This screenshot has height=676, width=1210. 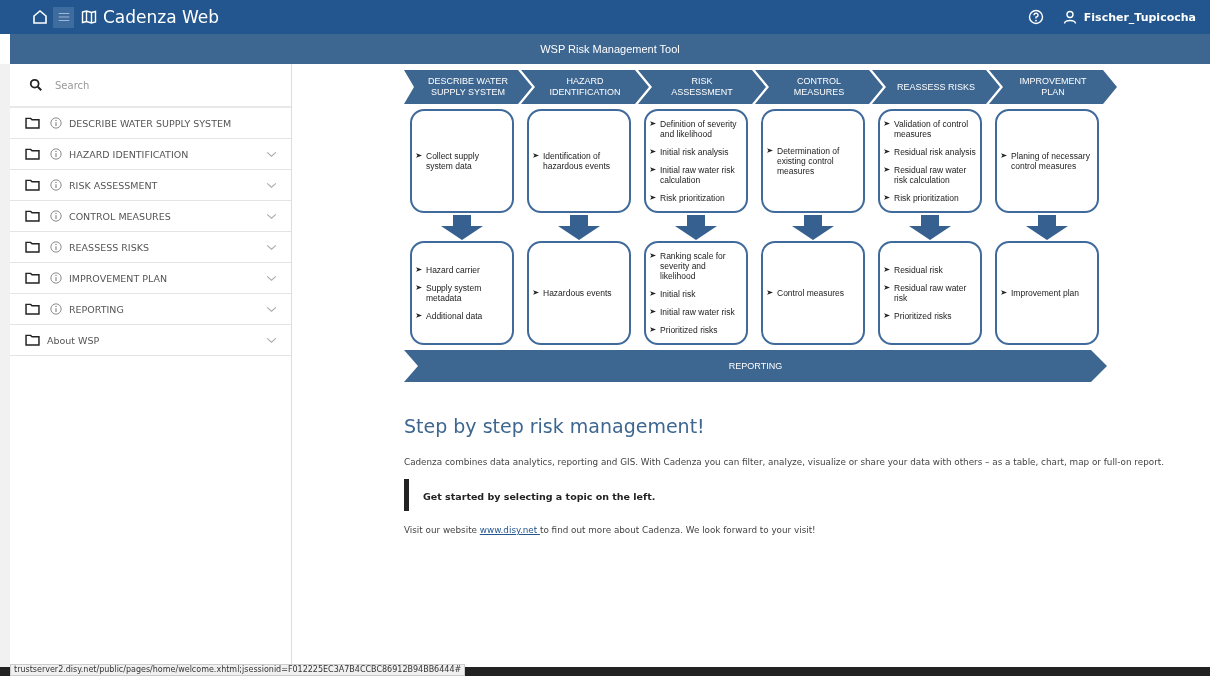 I want to click on nav-label: HAZARD IDENTIFICATION, so click(x=129, y=154).